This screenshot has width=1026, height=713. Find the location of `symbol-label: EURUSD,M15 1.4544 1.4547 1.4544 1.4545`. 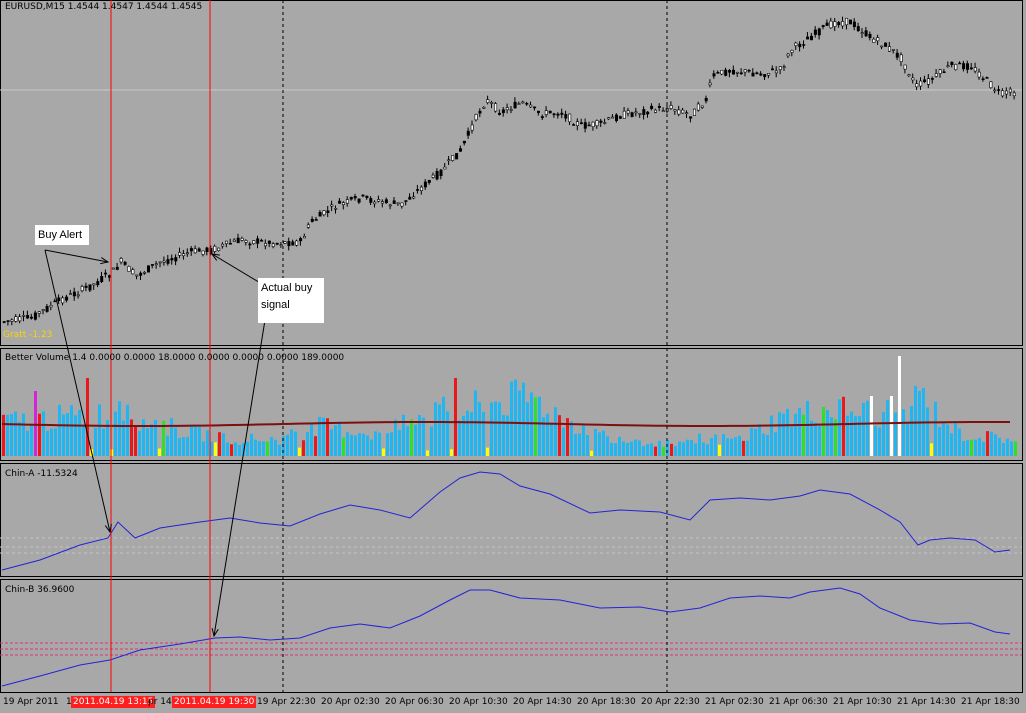

symbol-label: EURUSD,M15 1.4544 1.4547 1.4544 1.4545 is located at coordinates (104, 7).